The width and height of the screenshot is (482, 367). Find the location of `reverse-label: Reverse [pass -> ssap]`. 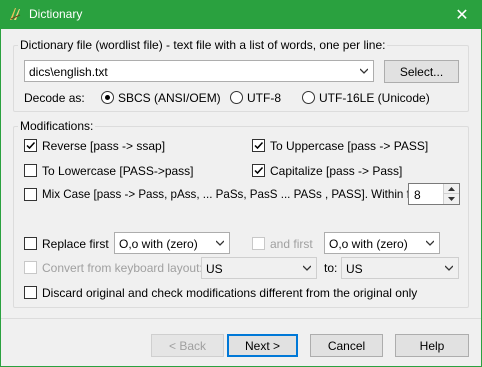

reverse-label: Reverse [pass -> ssap] is located at coordinates (104, 146).